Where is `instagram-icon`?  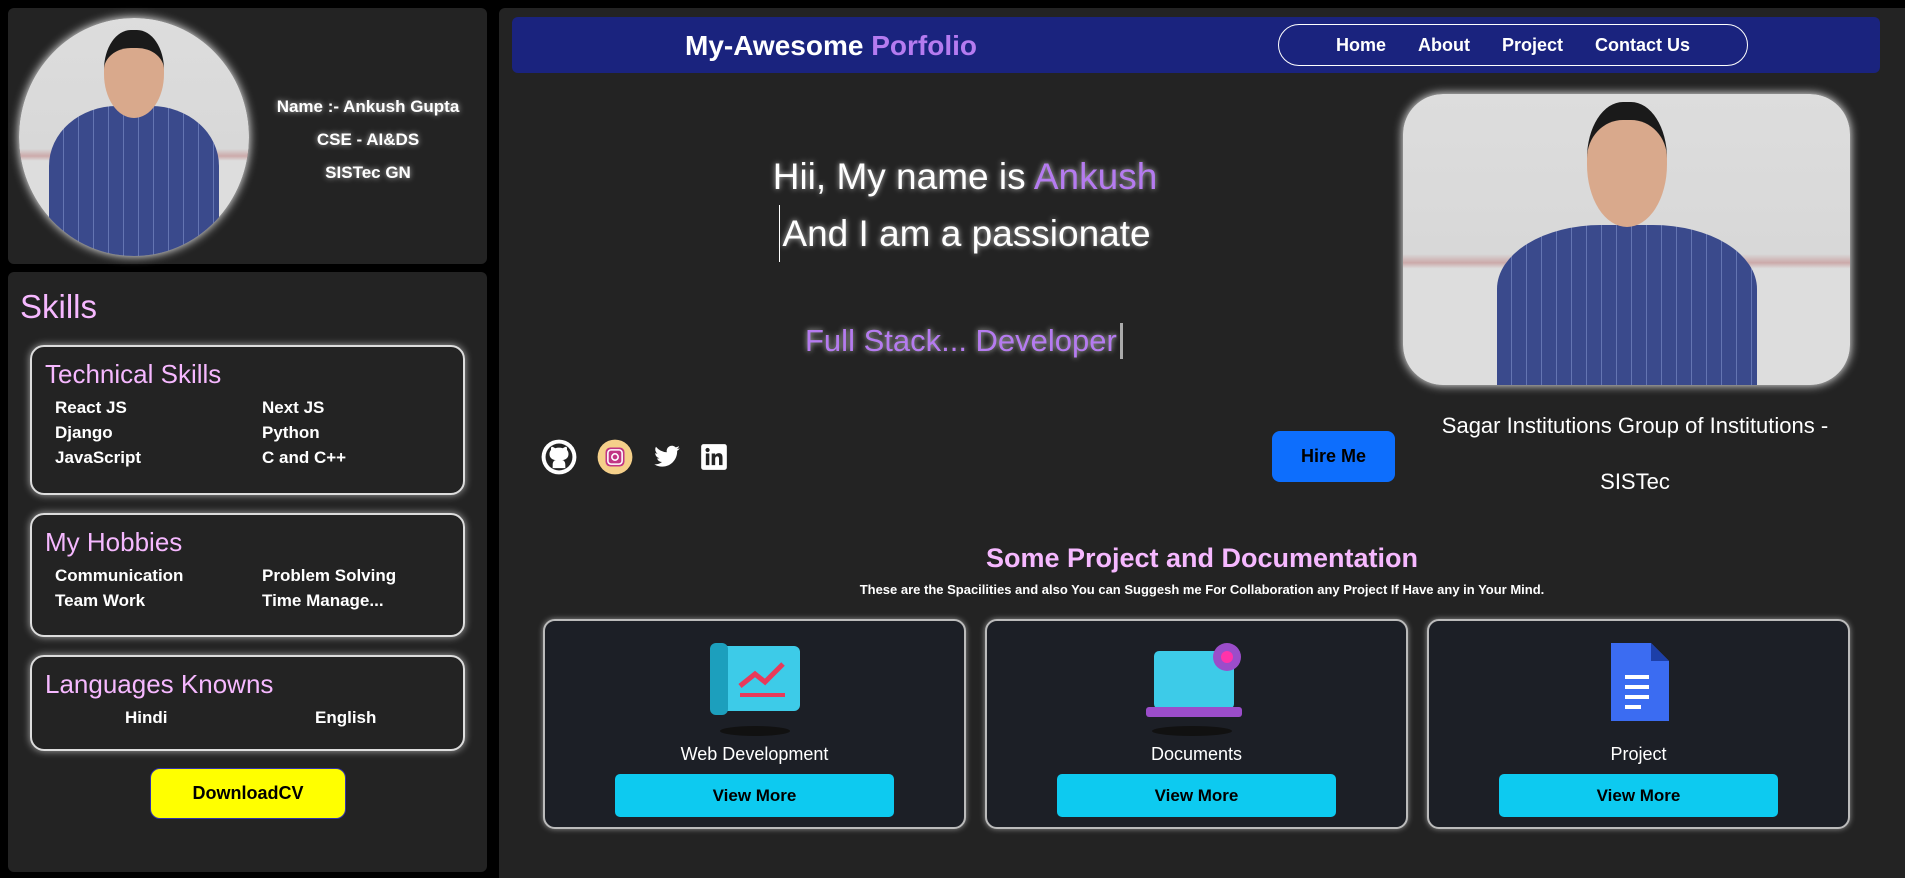 instagram-icon is located at coordinates (615, 457).